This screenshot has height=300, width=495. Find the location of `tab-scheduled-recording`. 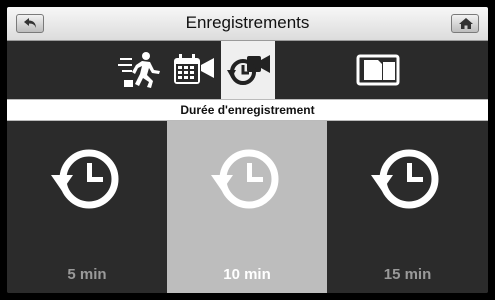

tab-scheduled-recording is located at coordinates (194, 70).